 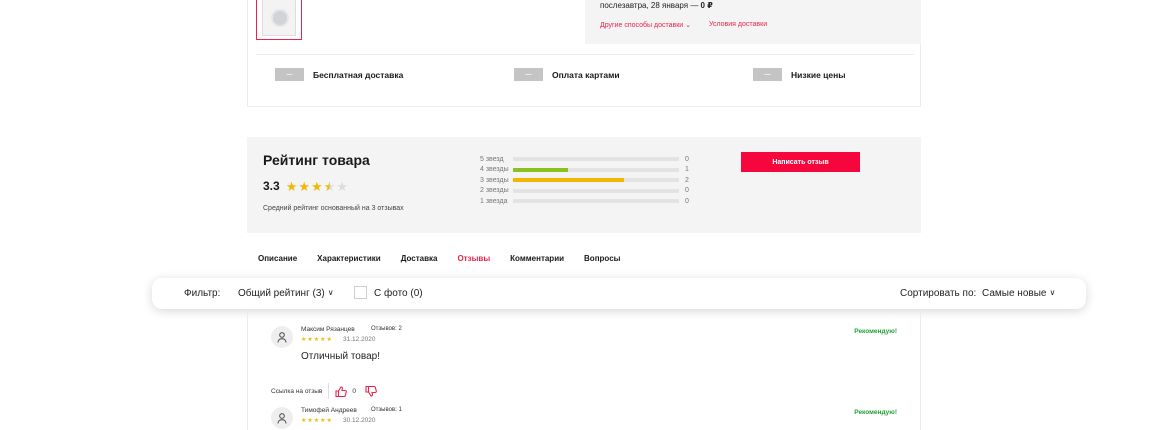 I want to click on sort-label: Сортировать по:, so click(x=938, y=293).